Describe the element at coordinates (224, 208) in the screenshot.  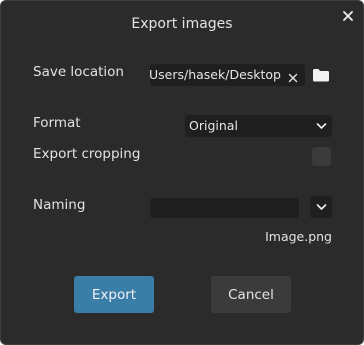
I see `naming-input` at that location.